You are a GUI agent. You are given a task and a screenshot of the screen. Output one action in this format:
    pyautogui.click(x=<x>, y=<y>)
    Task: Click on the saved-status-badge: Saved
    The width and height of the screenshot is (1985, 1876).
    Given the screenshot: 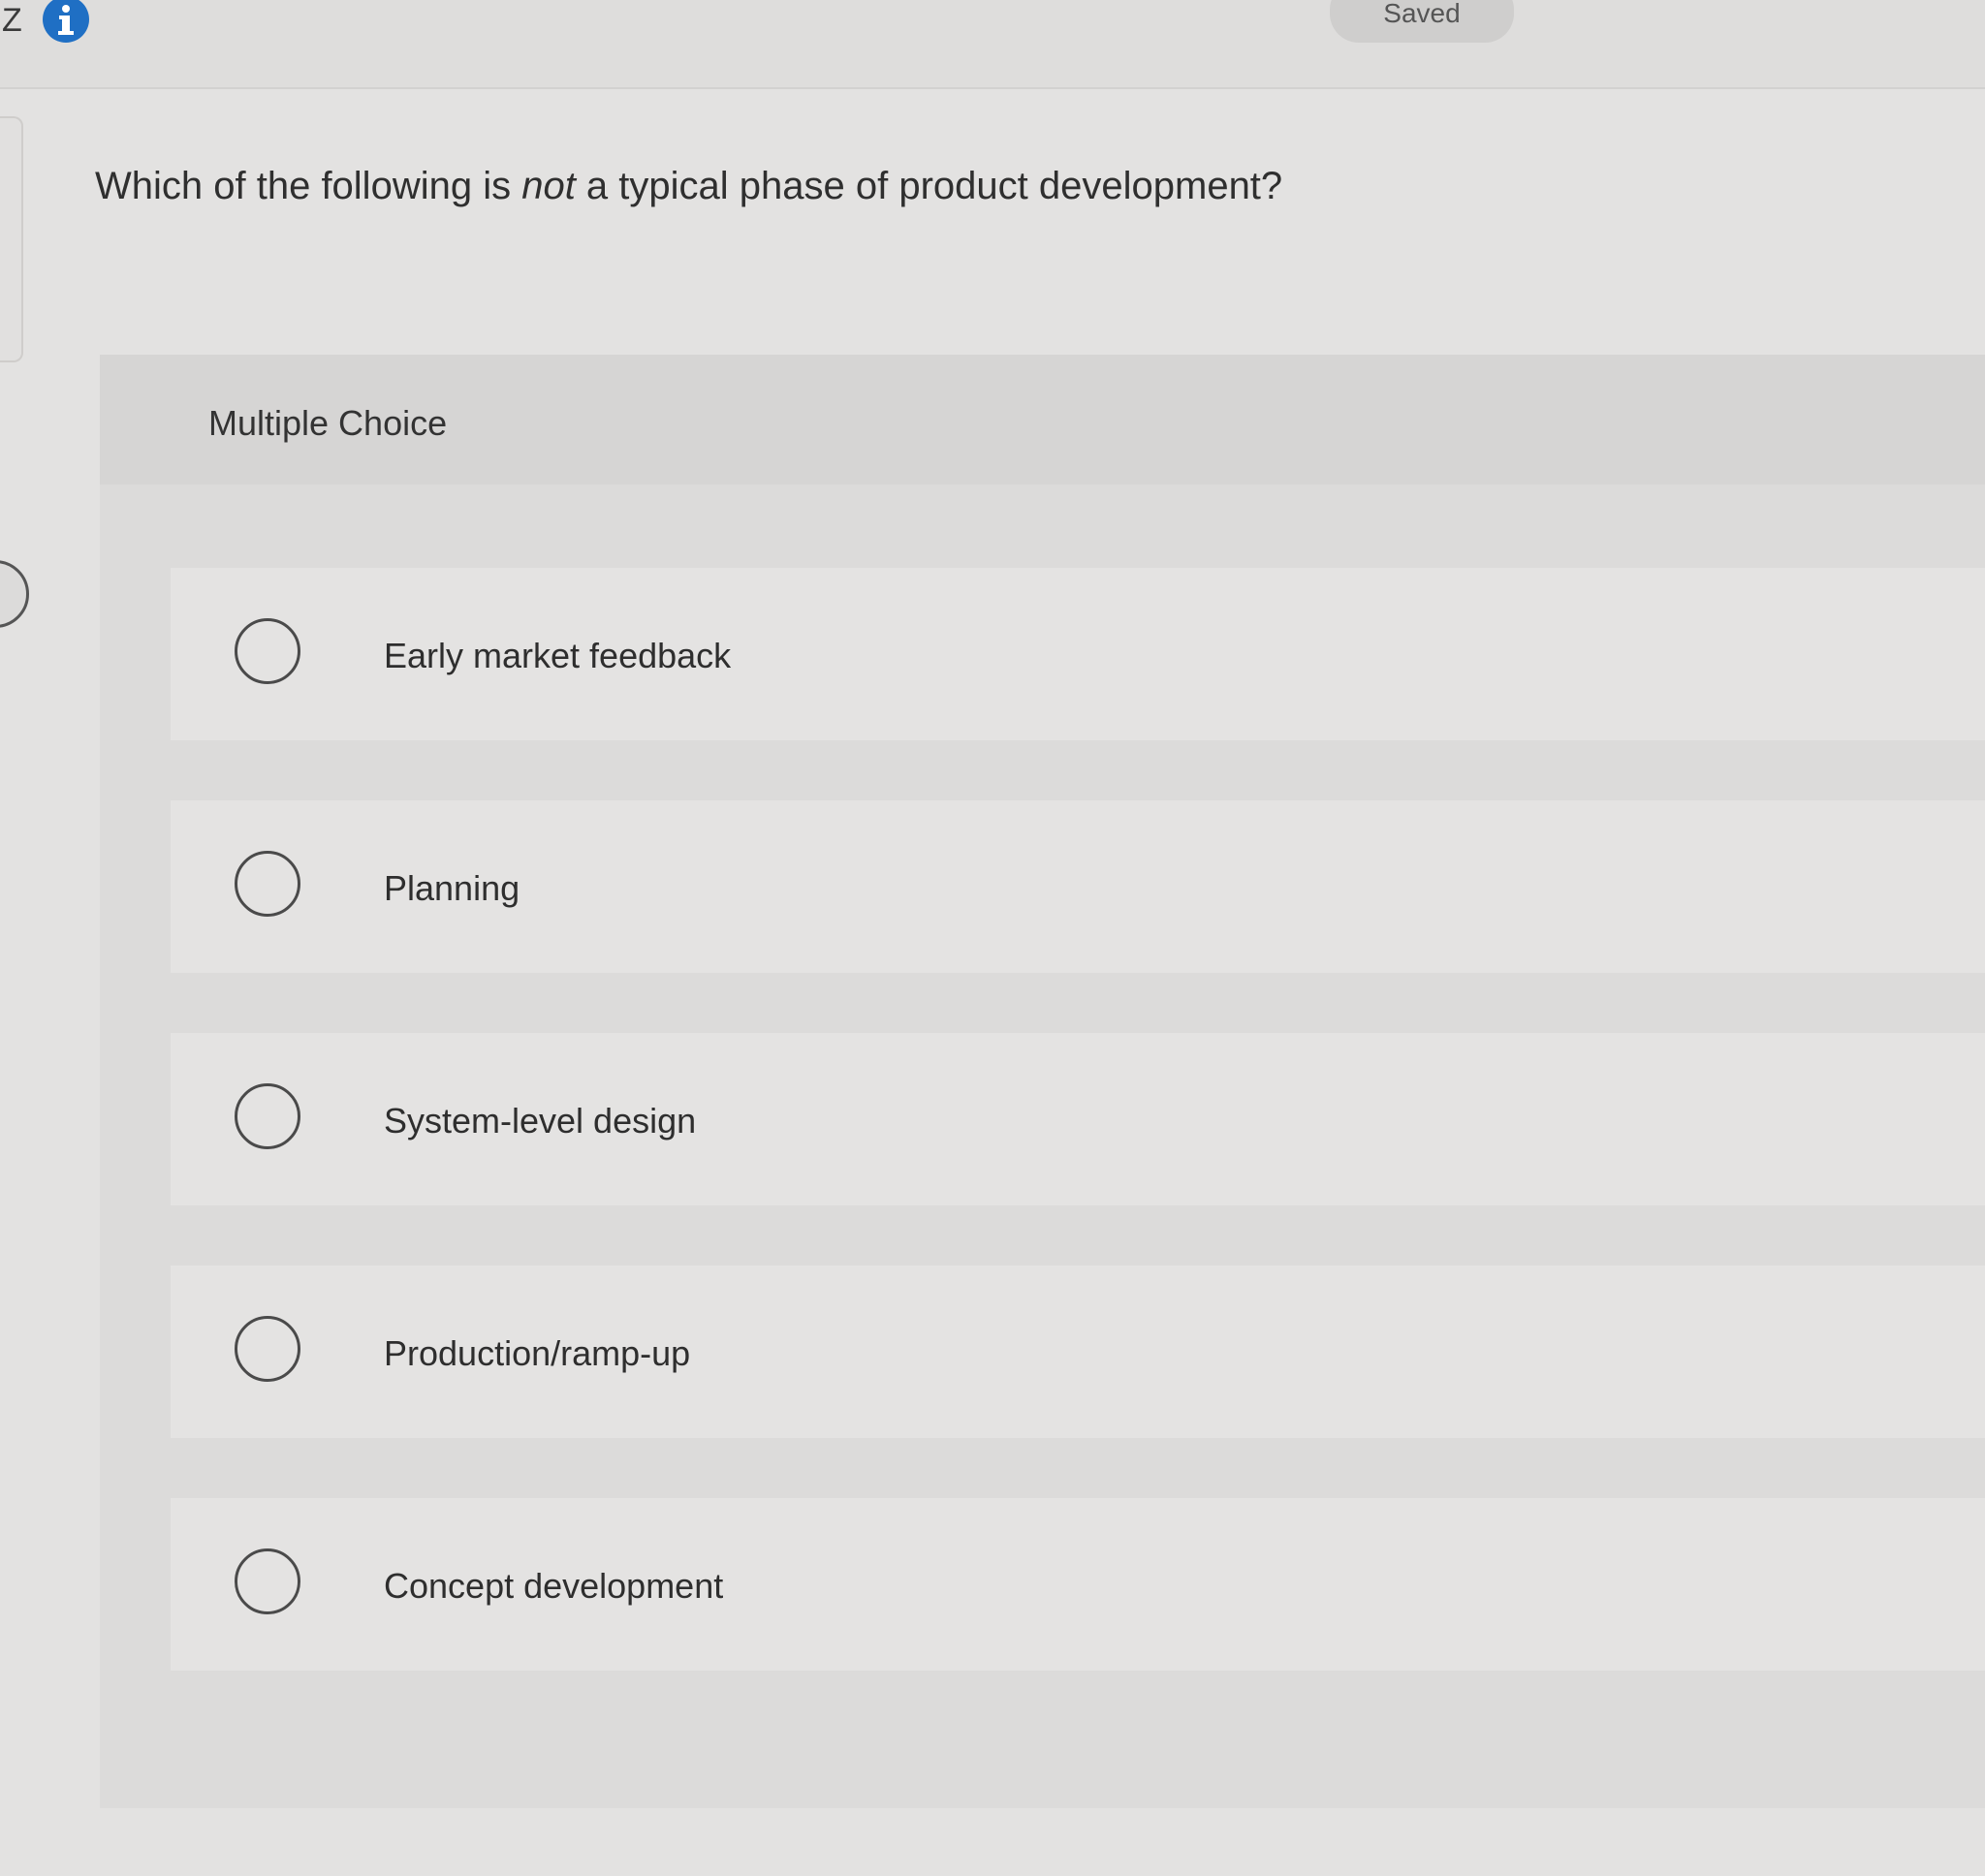 What is the action you would take?
    pyautogui.click(x=1422, y=21)
    